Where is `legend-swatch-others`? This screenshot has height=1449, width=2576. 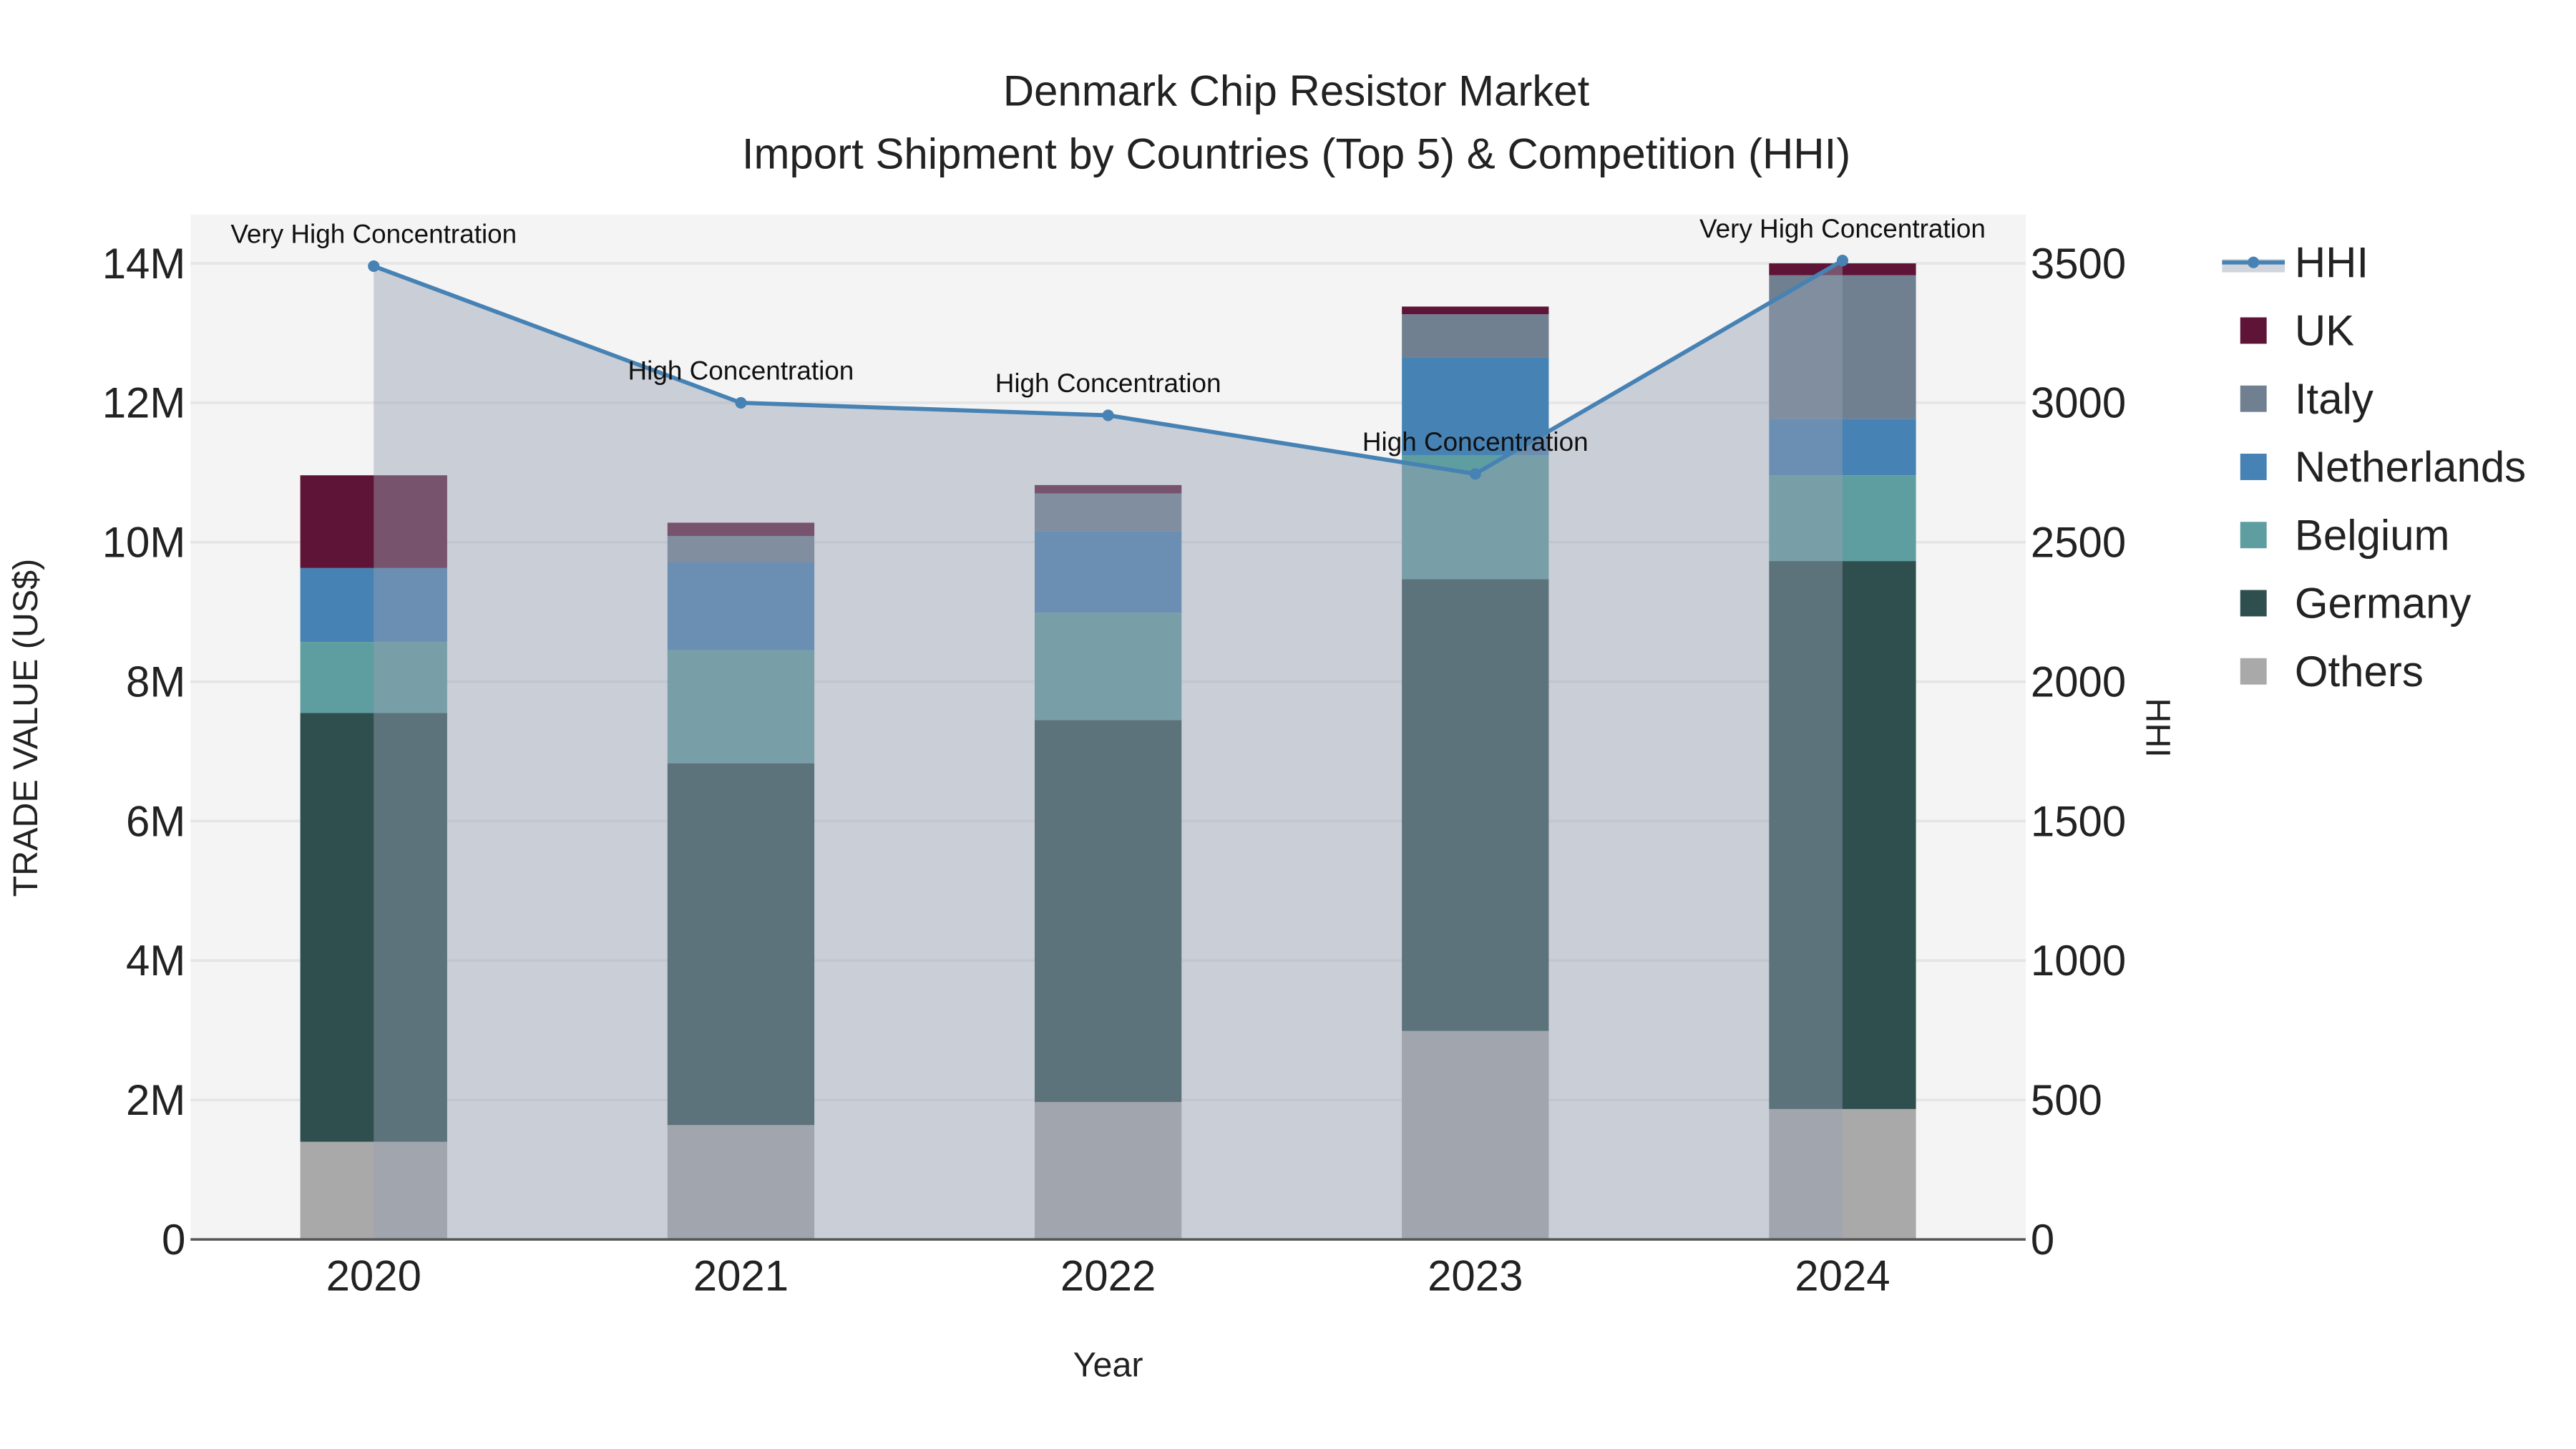
legend-swatch-others is located at coordinates (2253, 671).